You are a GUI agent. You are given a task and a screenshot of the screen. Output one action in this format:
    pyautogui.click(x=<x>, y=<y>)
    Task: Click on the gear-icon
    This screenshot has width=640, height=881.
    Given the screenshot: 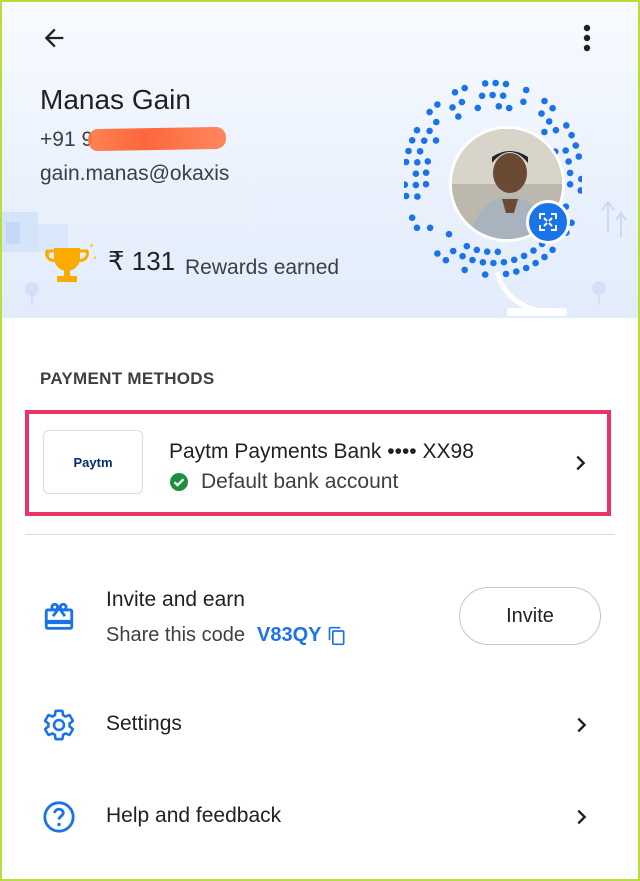 What is the action you would take?
    pyautogui.click(x=59, y=725)
    